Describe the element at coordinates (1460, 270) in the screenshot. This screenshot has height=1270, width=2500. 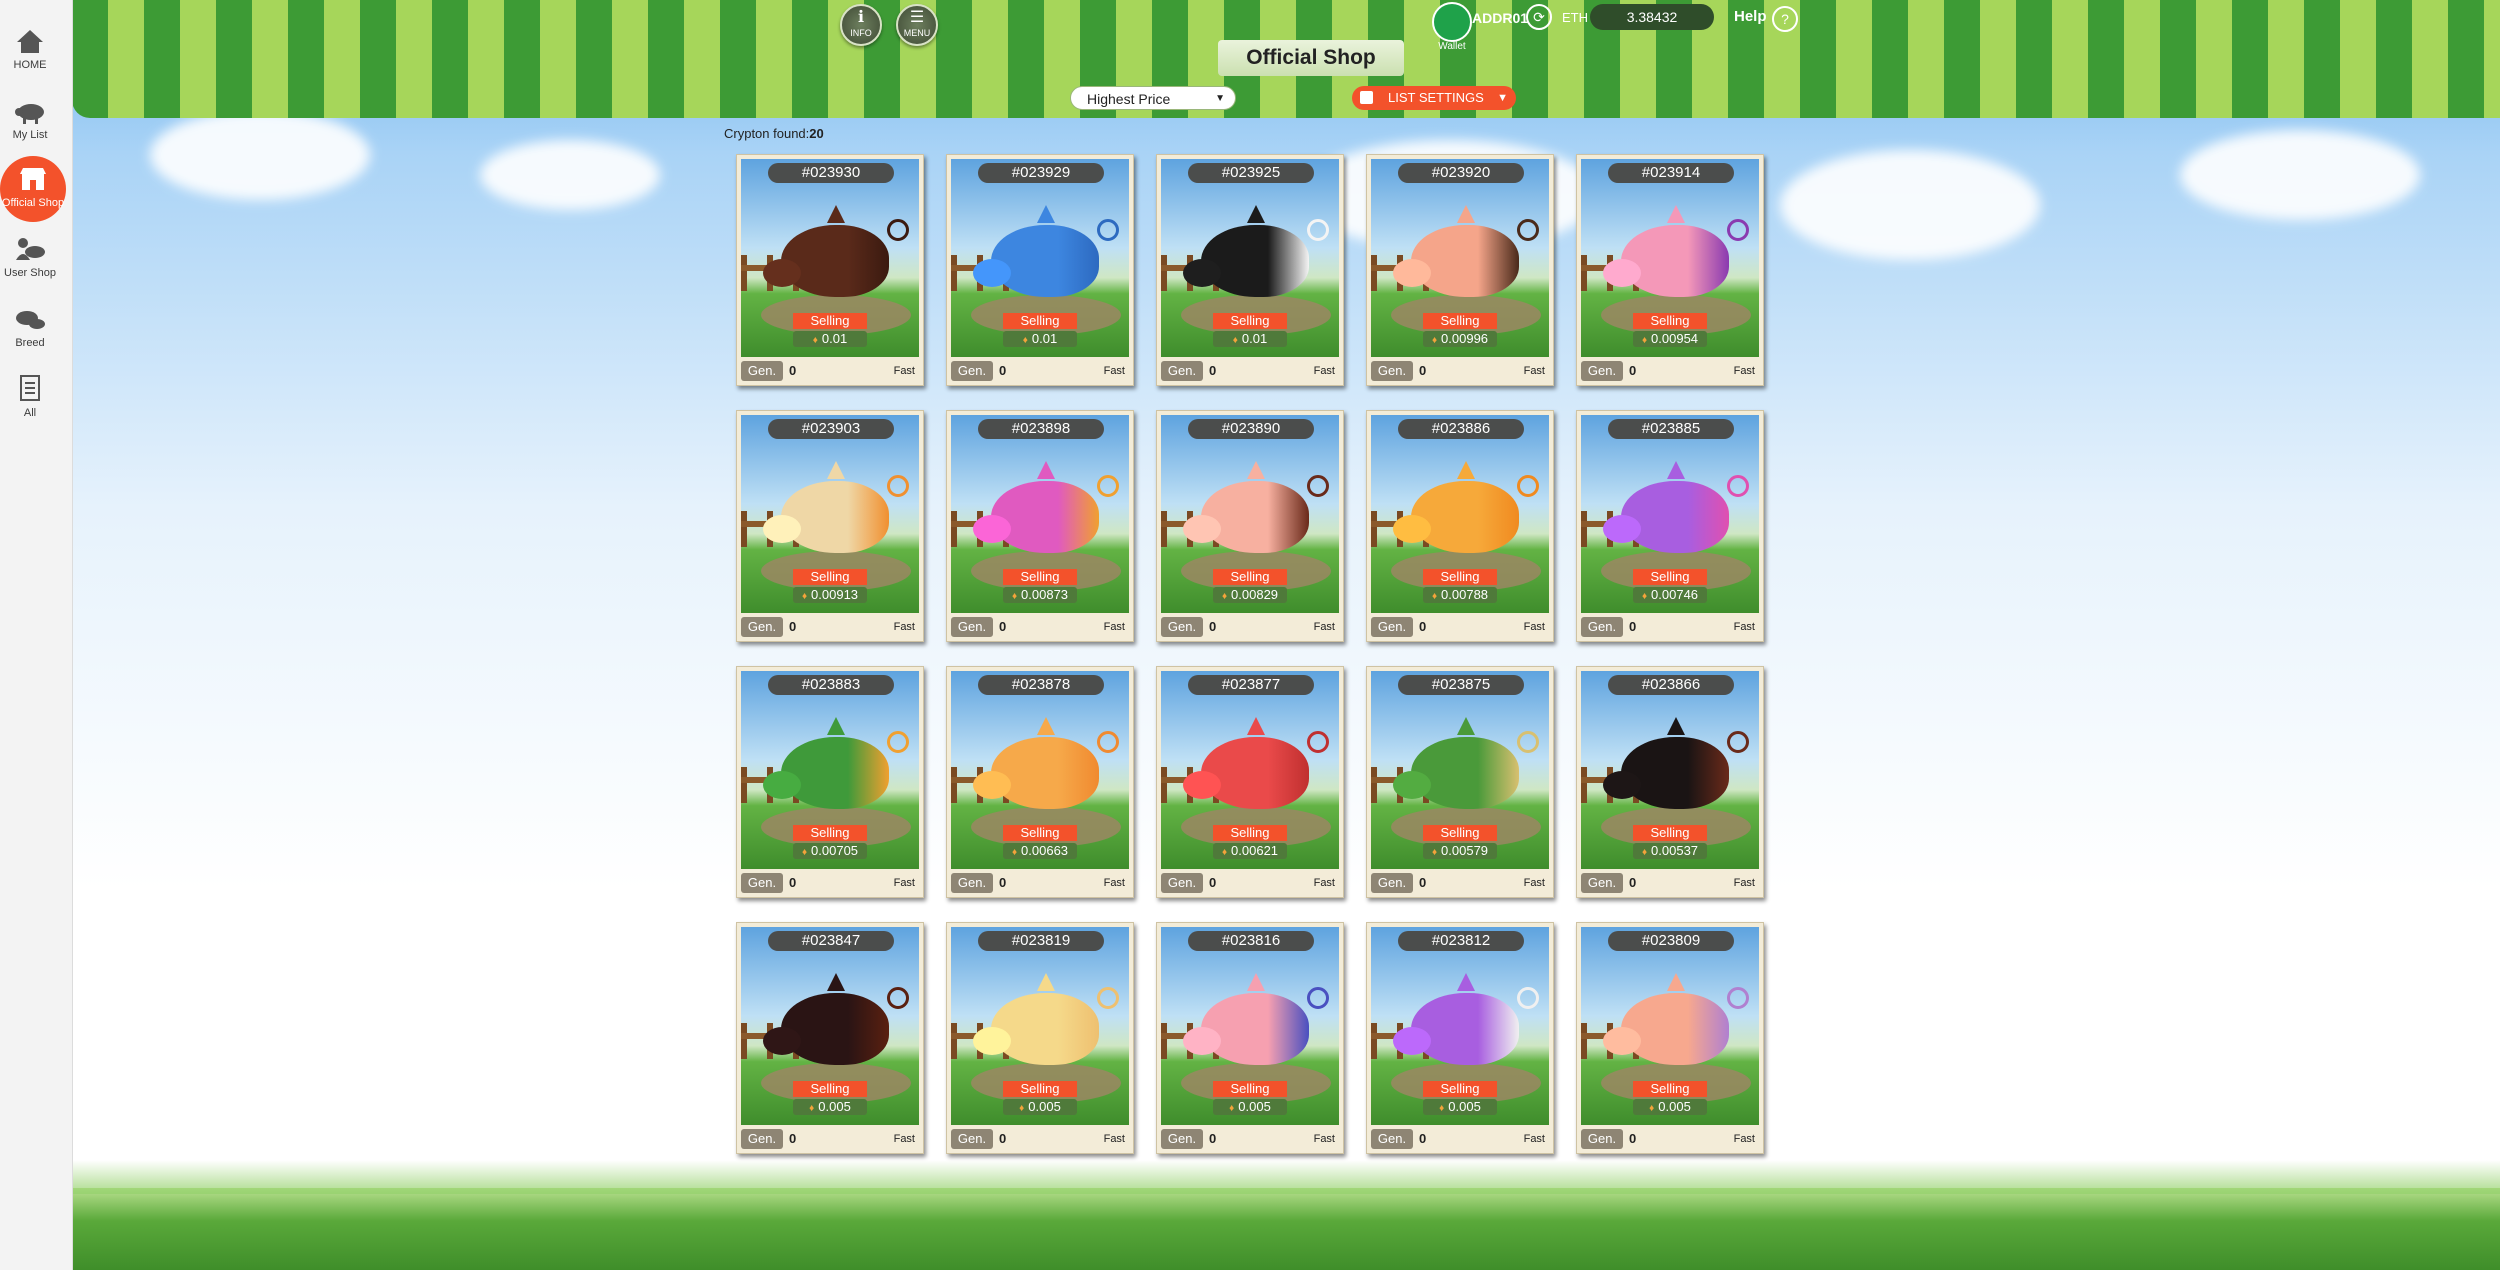
I see `crypton-card: #023920 Selling ♦ 0.00996 Gen. 0 Fast` at that location.